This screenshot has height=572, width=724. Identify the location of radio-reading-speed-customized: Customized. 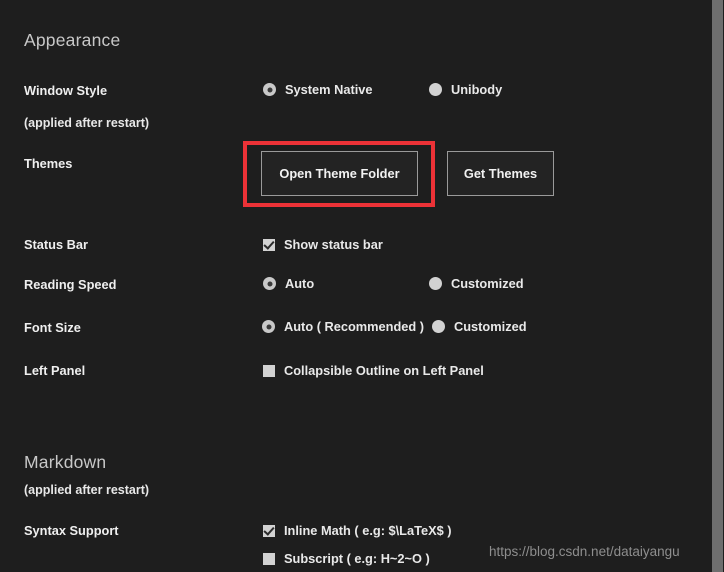
(476, 283).